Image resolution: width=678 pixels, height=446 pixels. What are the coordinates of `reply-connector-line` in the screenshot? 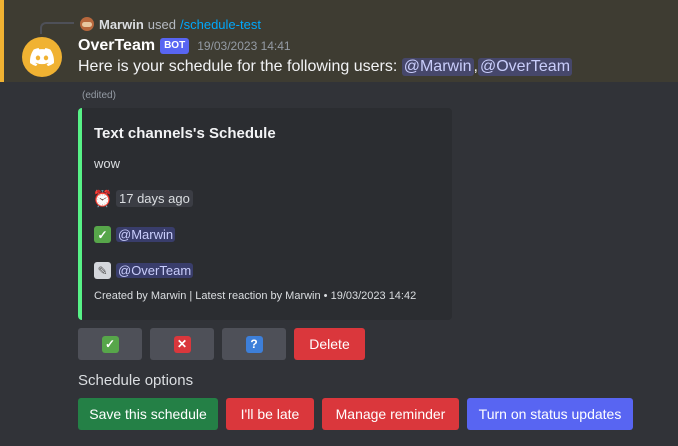 It's located at (57, 28).